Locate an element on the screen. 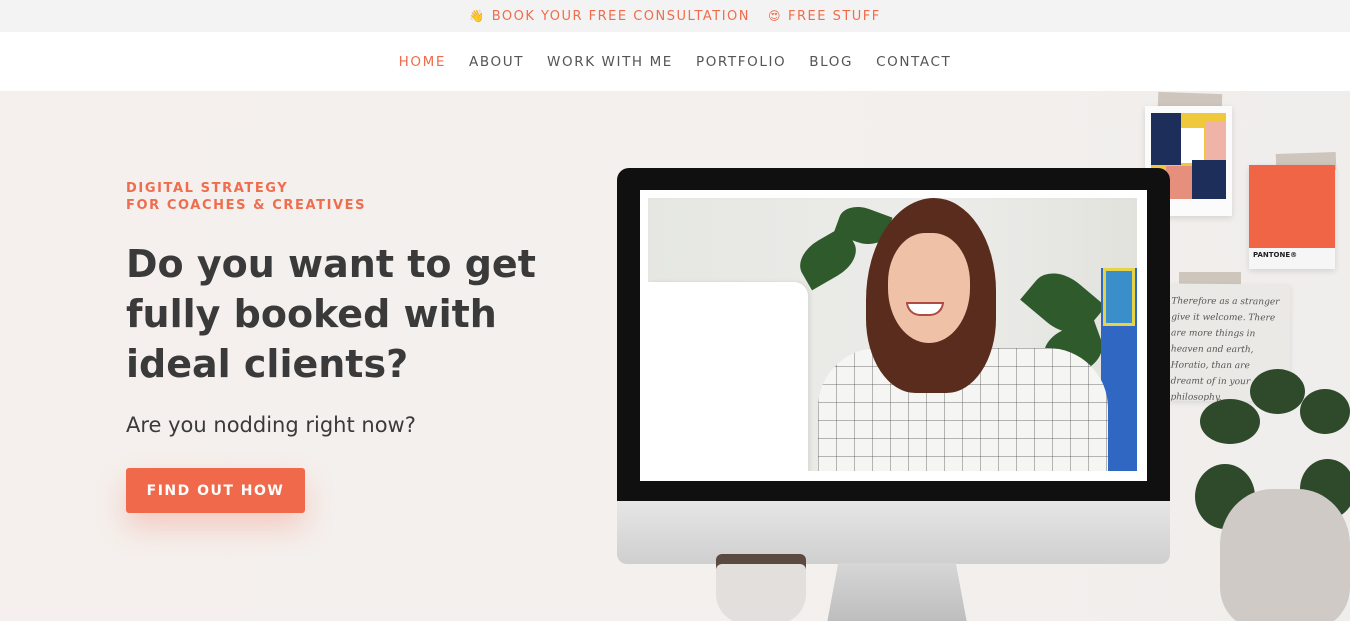  imac-chin is located at coordinates (893, 532).